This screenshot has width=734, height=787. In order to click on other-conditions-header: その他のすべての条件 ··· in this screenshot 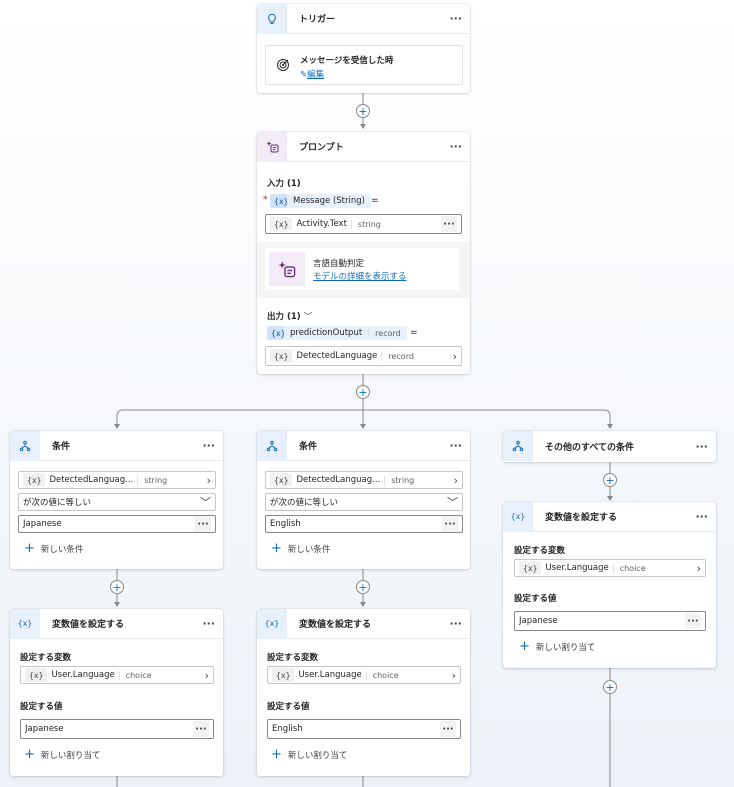, I will do `click(609, 446)`.